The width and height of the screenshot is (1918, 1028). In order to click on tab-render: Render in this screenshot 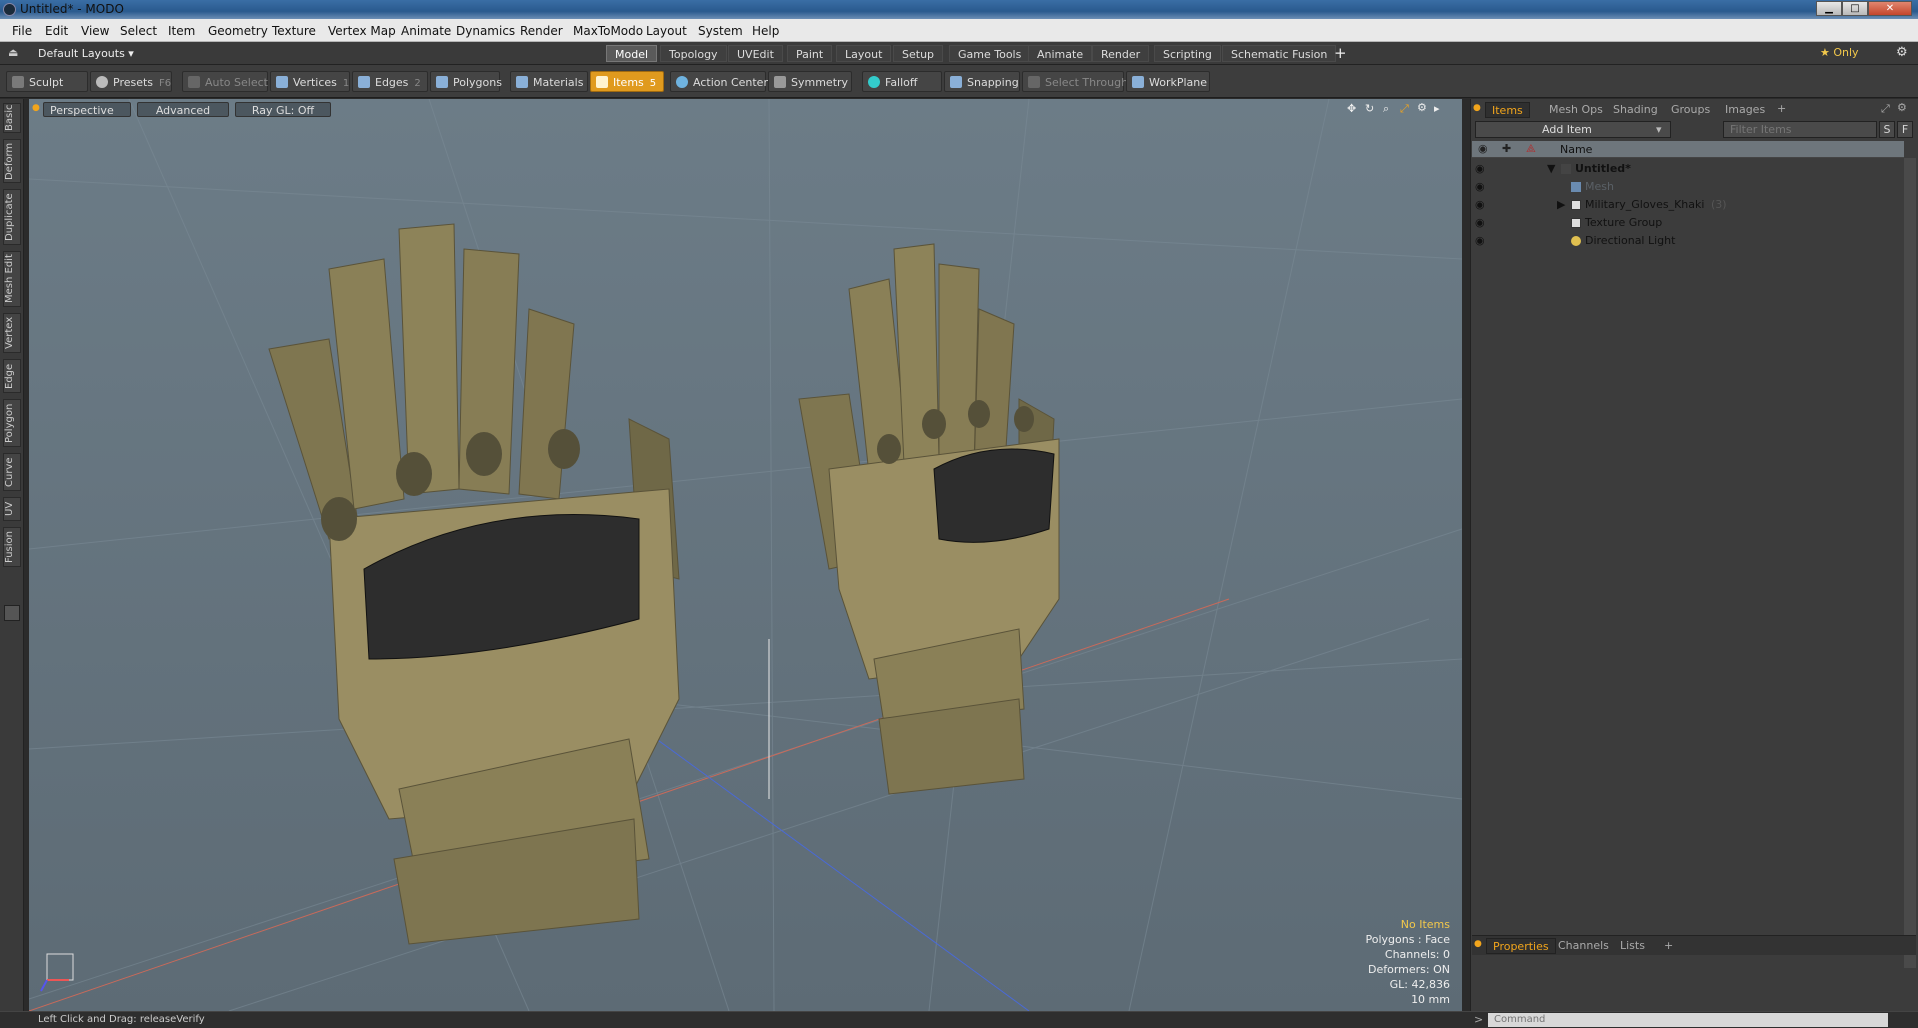, I will do `click(1121, 53)`.